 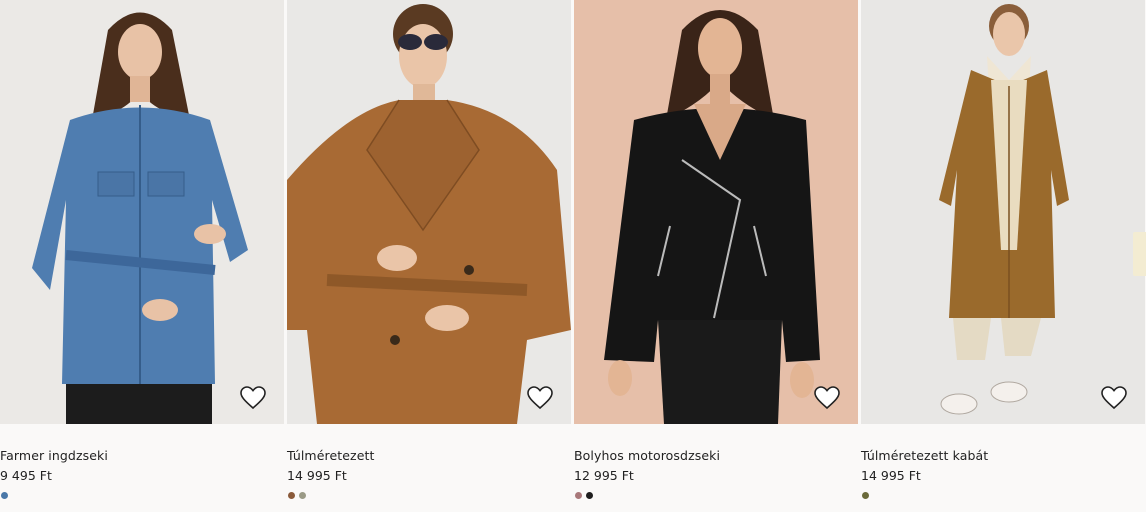 What do you see at coordinates (302, 495) in the screenshot?
I see `color-swatch-khaki` at bounding box center [302, 495].